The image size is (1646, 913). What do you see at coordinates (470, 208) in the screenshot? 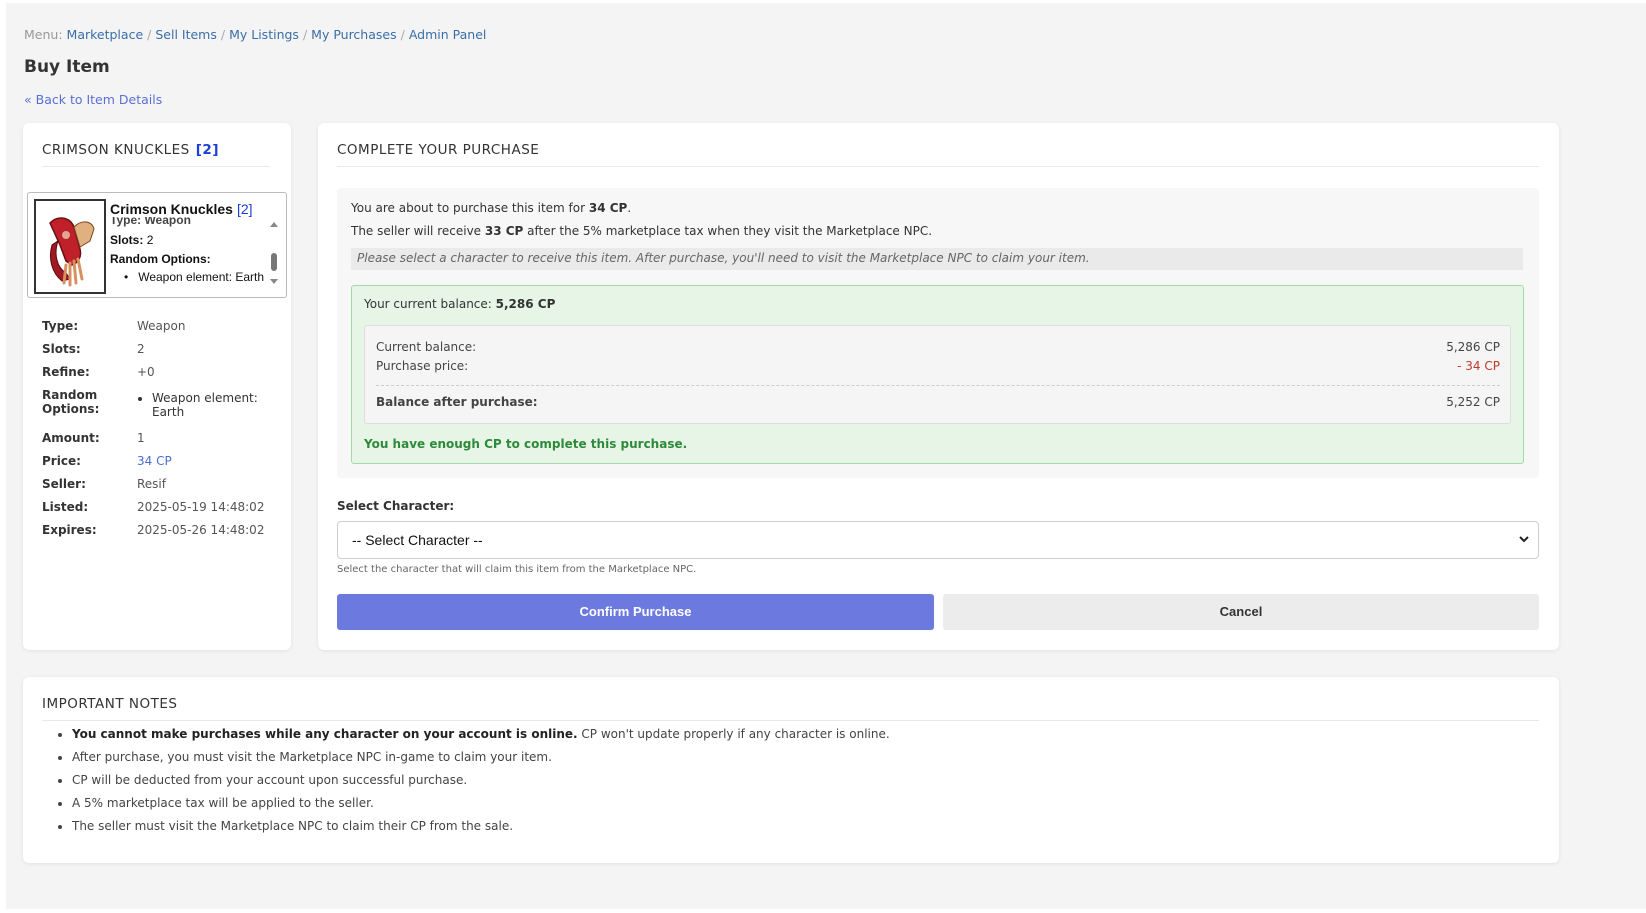
I see `purchase-line-text: You are about to purchase this item for` at bounding box center [470, 208].